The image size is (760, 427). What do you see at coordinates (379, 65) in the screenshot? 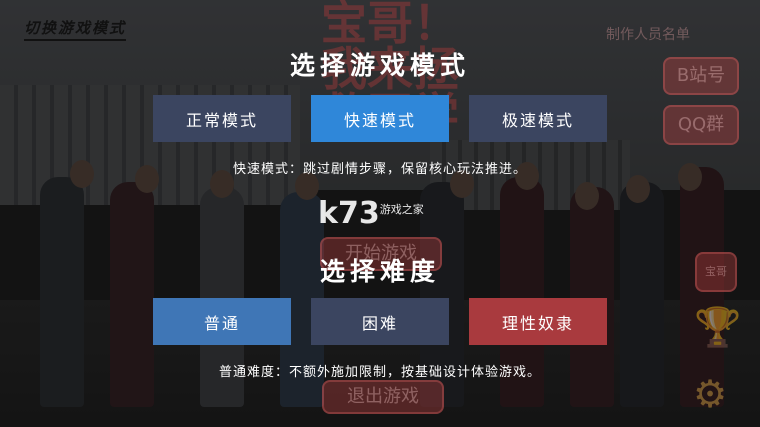
I see `mode-section-title: 选择游戏模式` at bounding box center [379, 65].